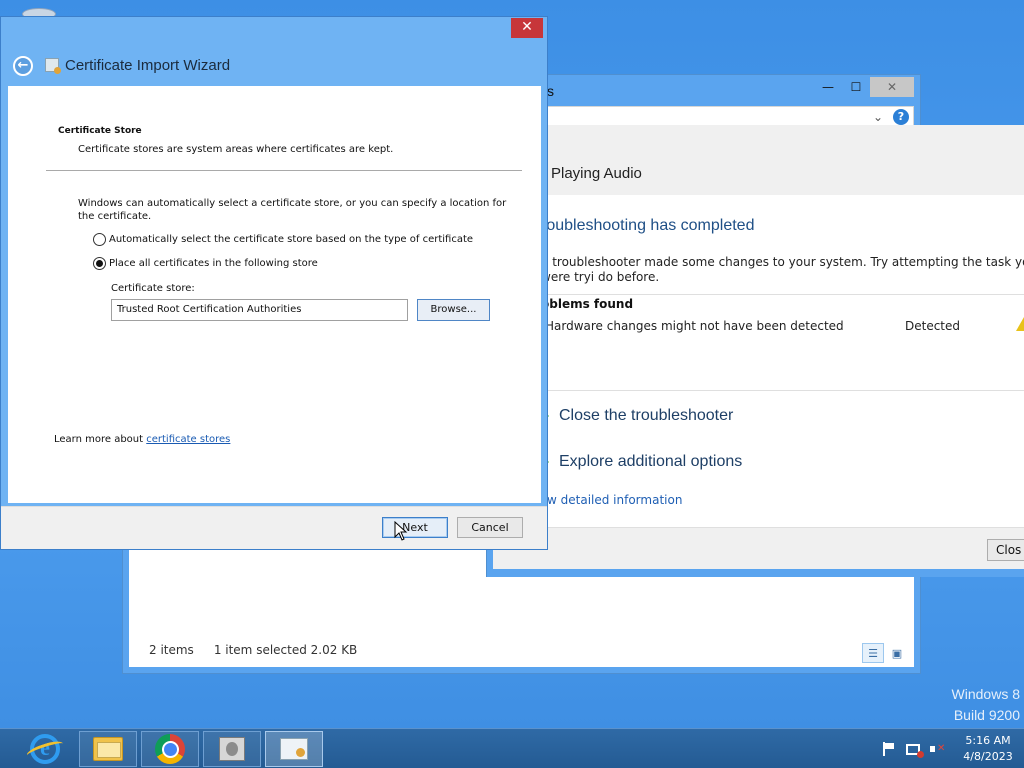 The width and height of the screenshot is (1024, 768). Describe the element at coordinates (758, 160) in the screenshot. I see `troubleshooter-header: Playing Audio` at that location.